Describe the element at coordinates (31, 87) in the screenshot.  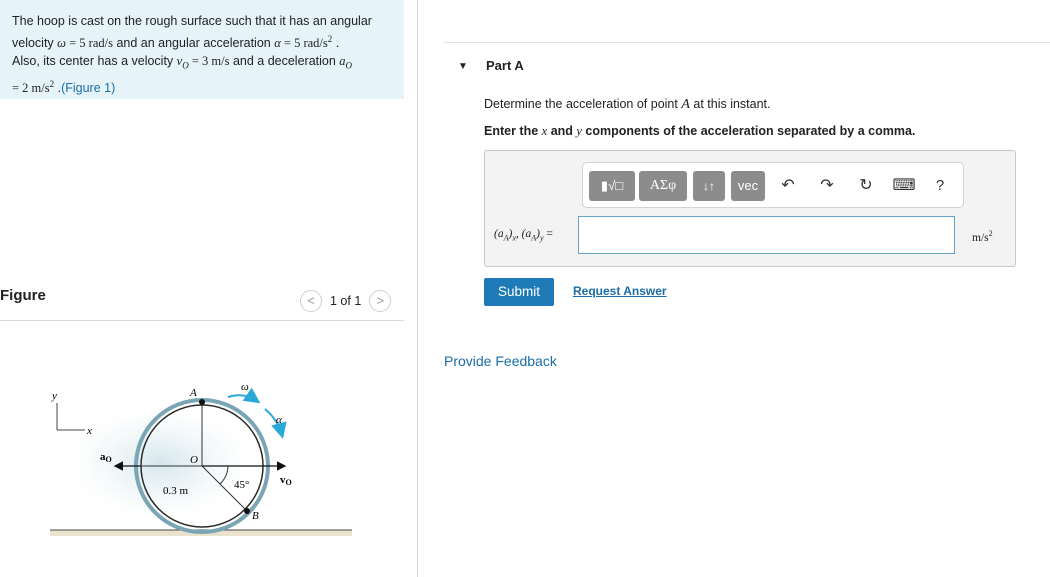
I see `ao-value: = 2 m/s` at that location.